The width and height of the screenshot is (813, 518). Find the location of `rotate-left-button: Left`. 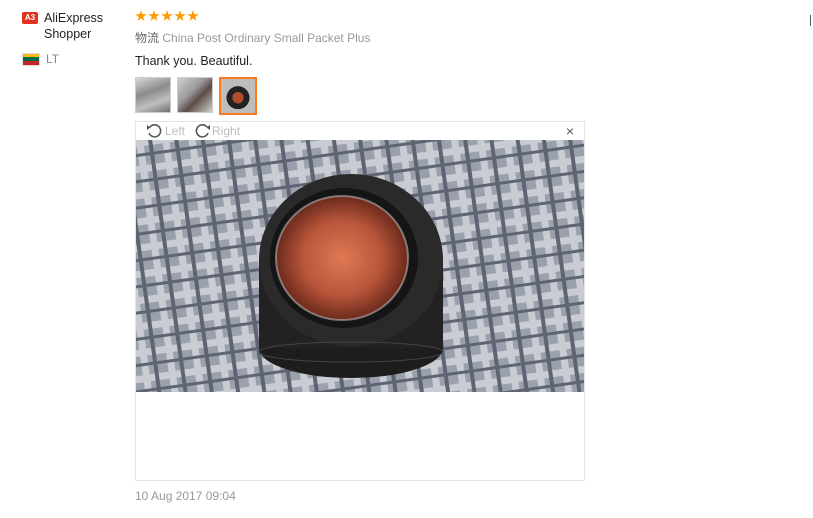

rotate-left-button: Left is located at coordinates (165, 131).